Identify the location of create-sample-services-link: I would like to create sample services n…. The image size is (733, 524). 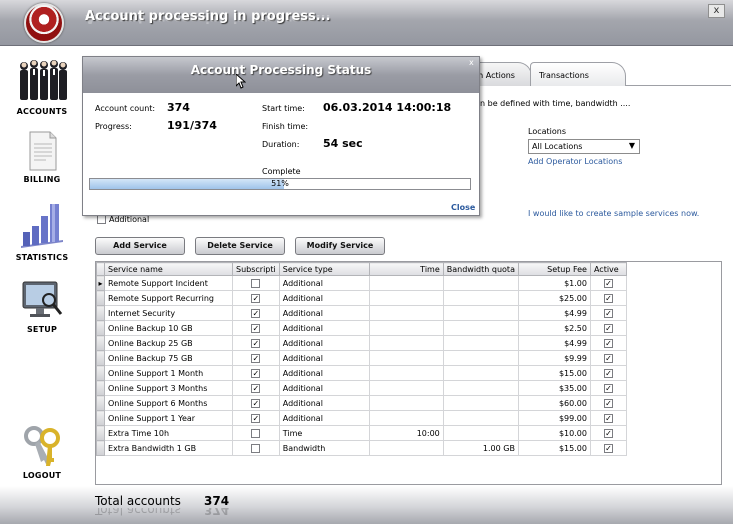
(613, 213).